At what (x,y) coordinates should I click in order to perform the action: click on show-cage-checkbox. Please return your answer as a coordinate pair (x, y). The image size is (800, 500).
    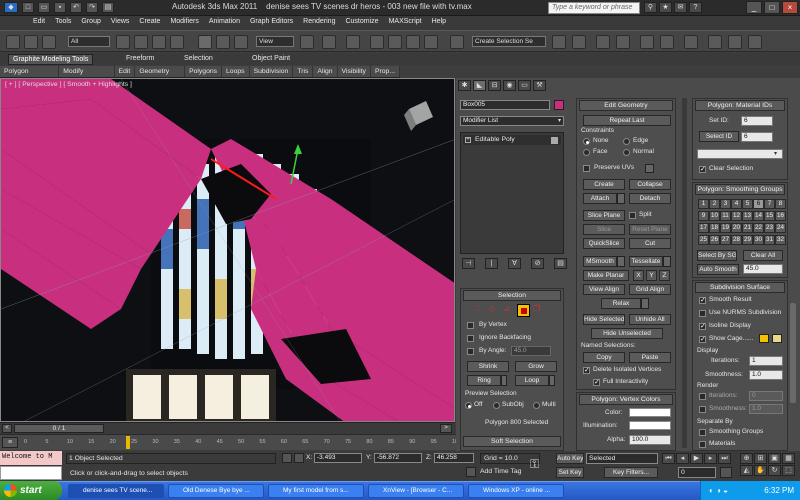
    Looking at the image, I should click on (702, 339).